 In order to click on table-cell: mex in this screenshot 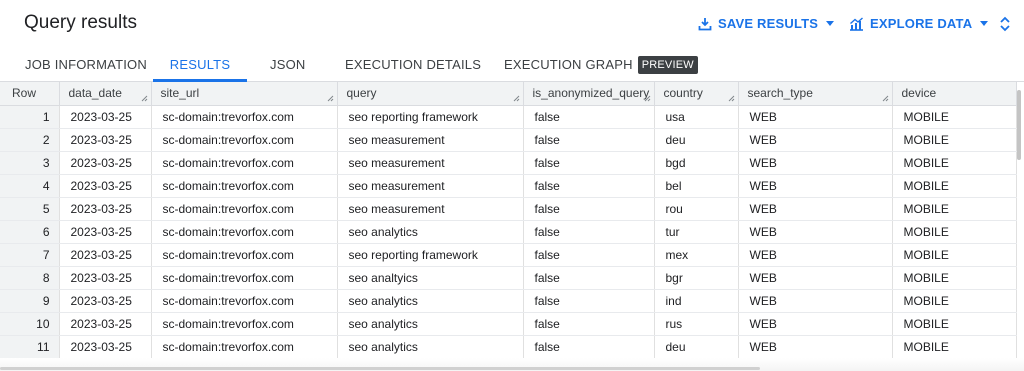, I will do `click(696, 255)`.